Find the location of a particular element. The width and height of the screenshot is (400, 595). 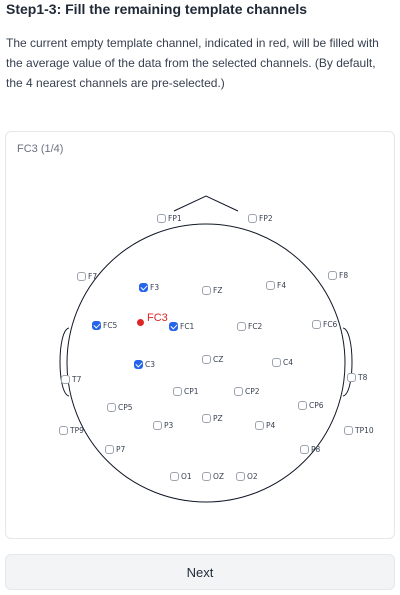

channel-checkbox-oz is located at coordinates (206, 476).